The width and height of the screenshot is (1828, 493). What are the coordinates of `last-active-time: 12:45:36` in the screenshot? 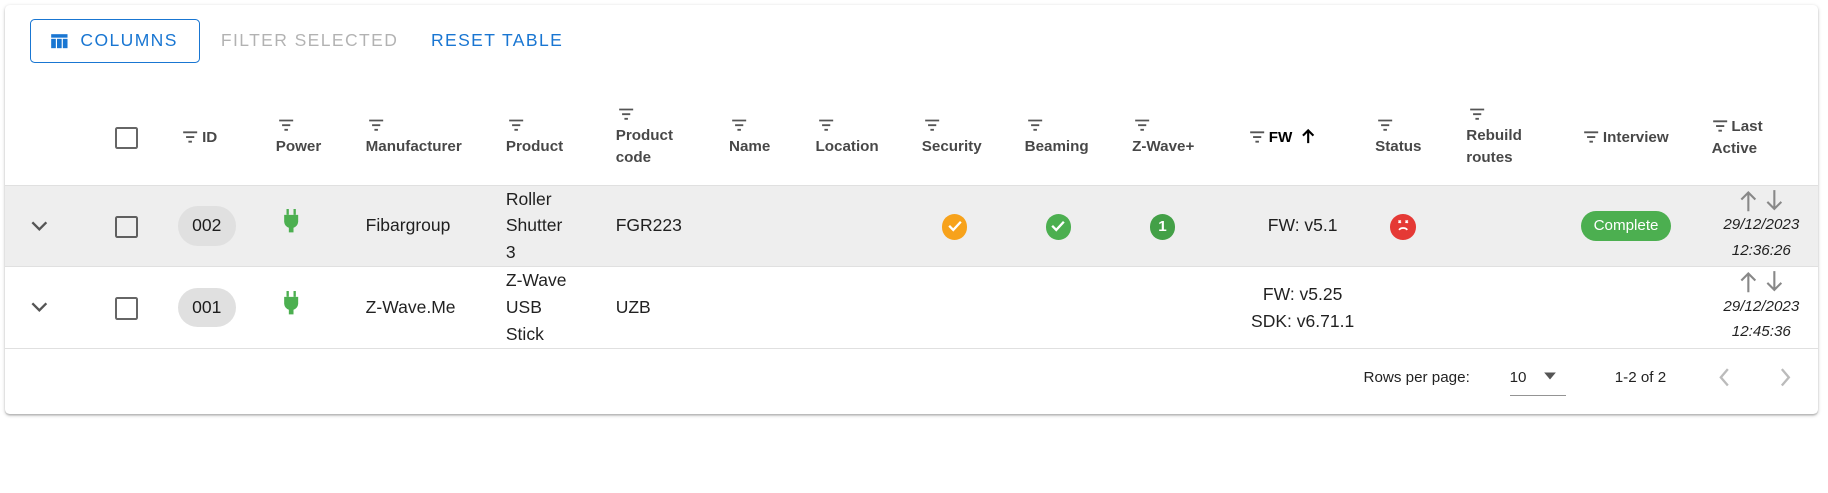 It's located at (1761, 332).